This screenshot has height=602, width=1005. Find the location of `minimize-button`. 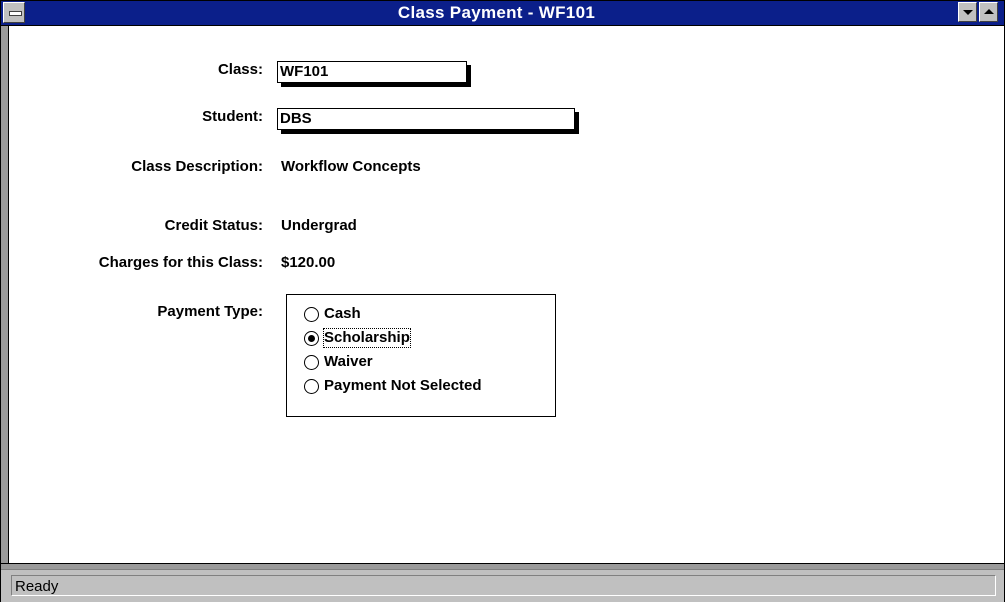

minimize-button is located at coordinates (967, 12).